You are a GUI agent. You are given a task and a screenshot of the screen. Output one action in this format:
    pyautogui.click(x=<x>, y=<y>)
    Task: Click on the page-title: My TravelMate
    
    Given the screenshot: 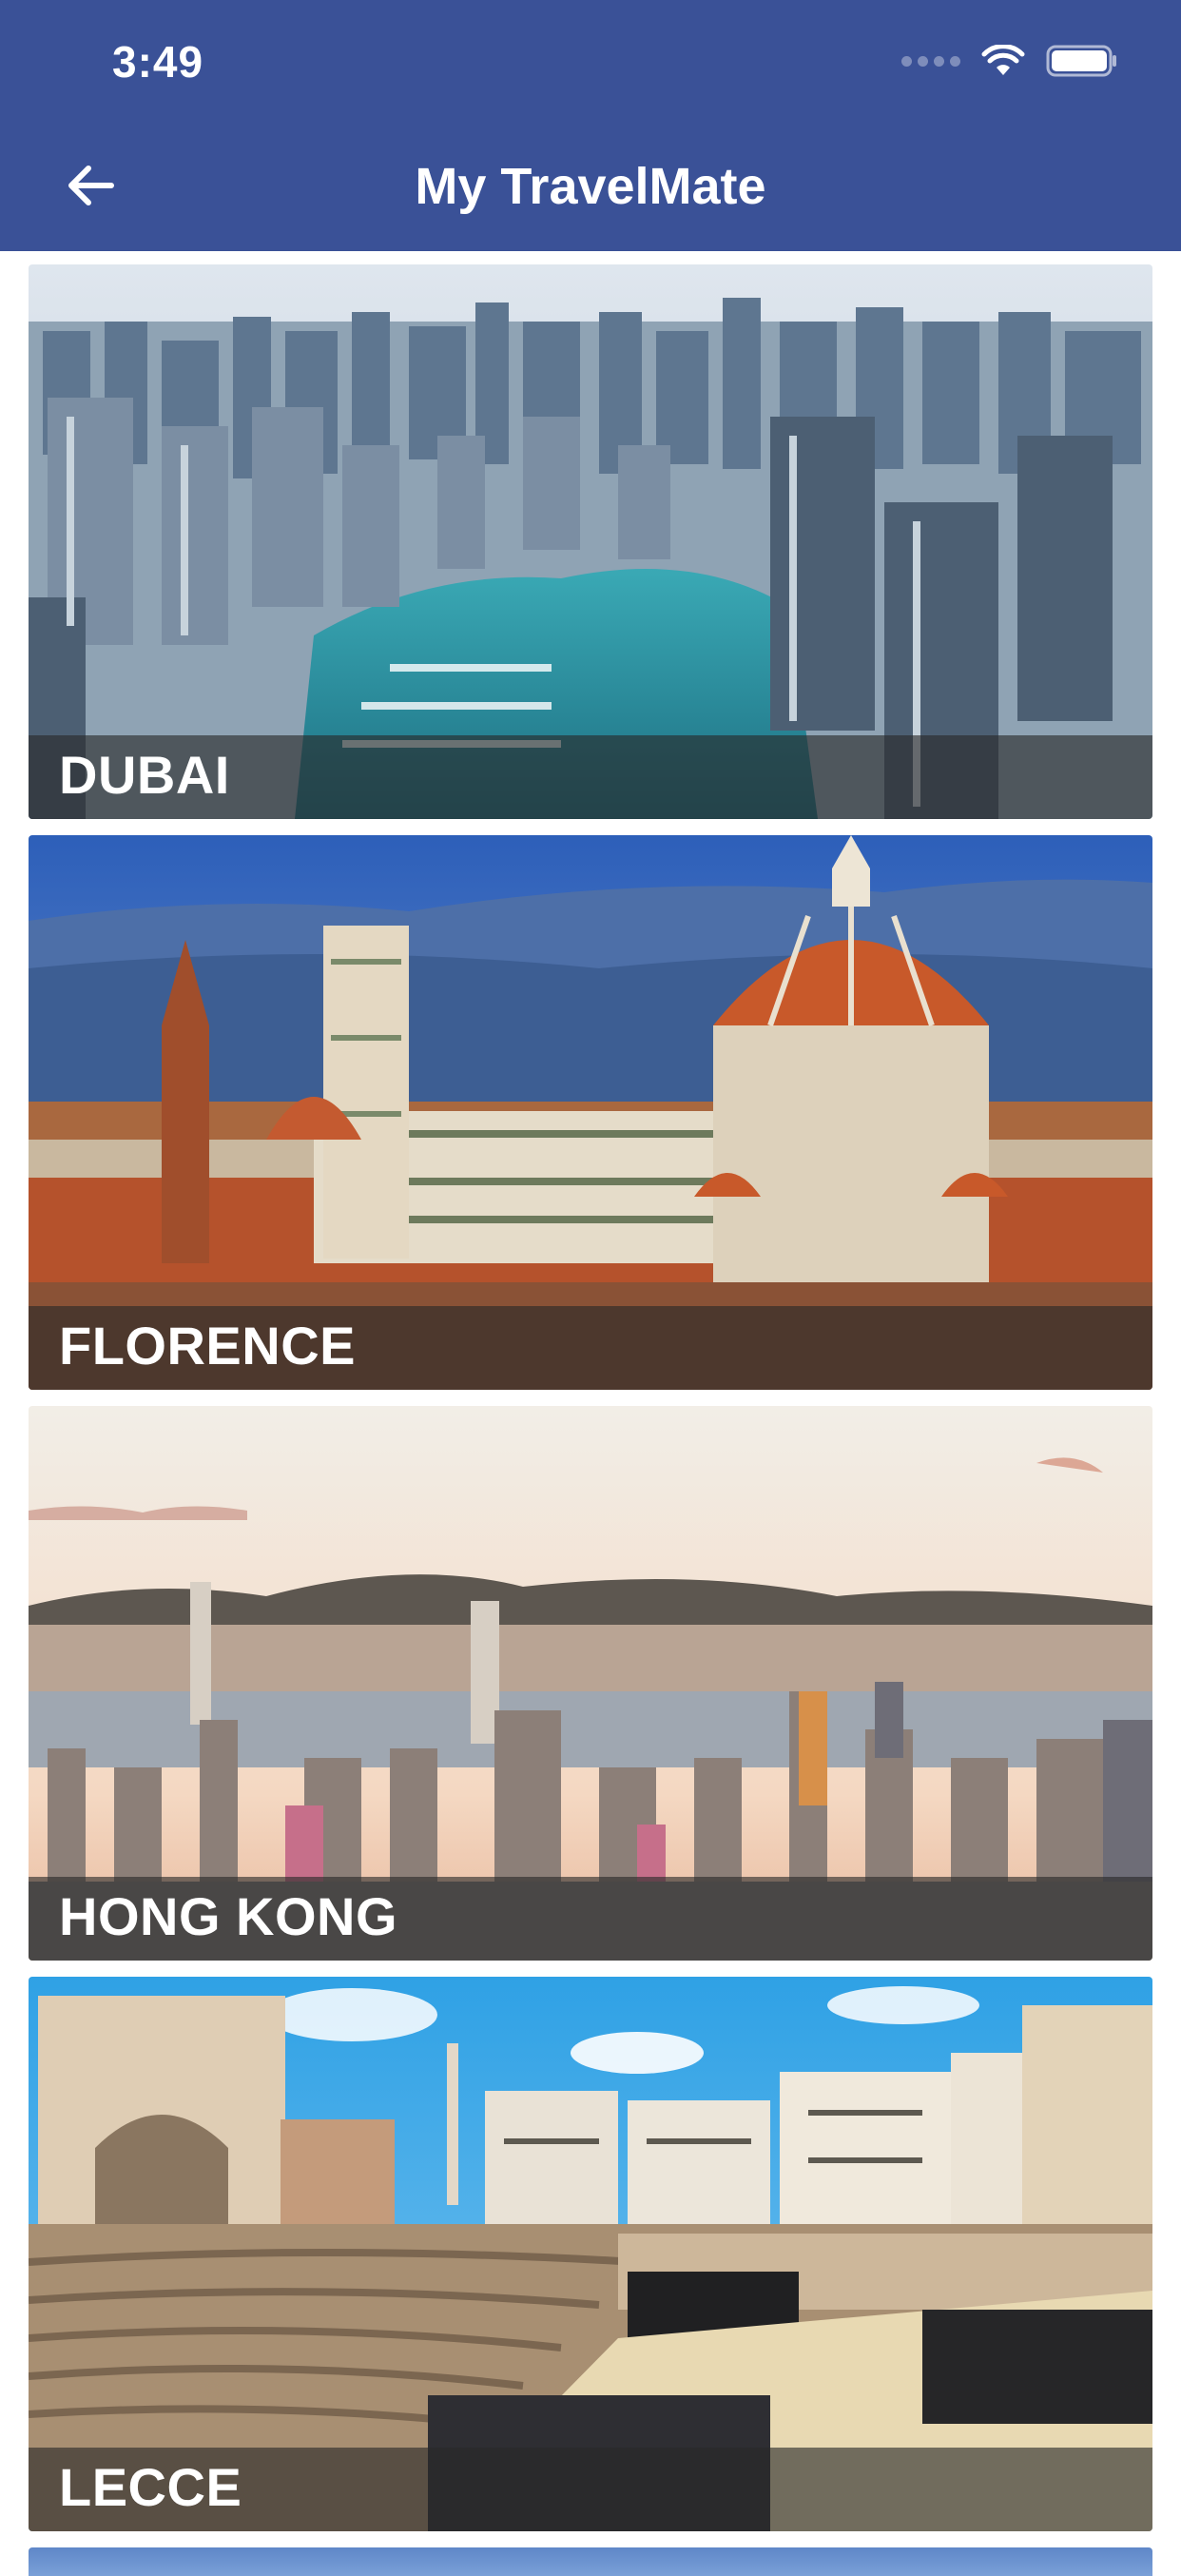 What is the action you would take?
    pyautogui.click(x=590, y=187)
    